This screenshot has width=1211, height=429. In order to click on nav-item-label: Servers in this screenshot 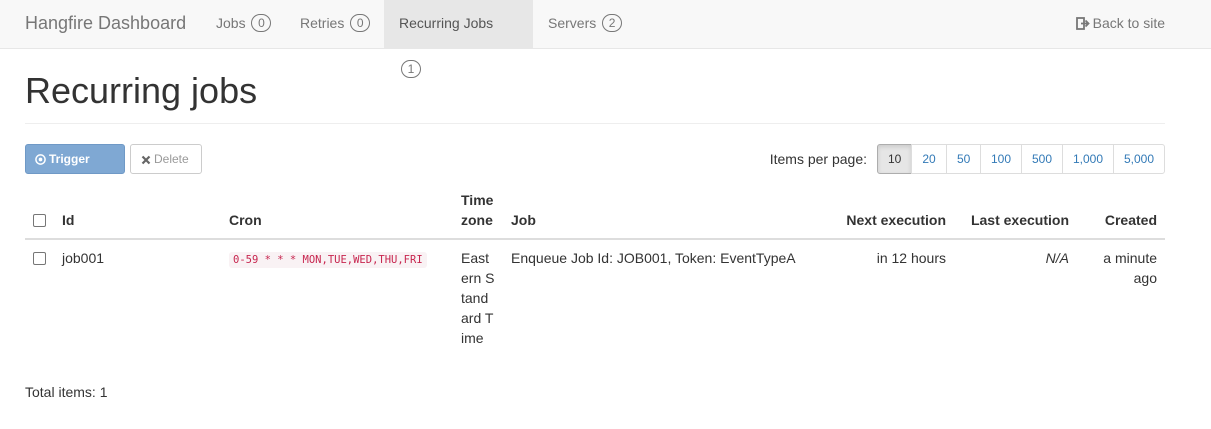, I will do `click(572, 23)`.